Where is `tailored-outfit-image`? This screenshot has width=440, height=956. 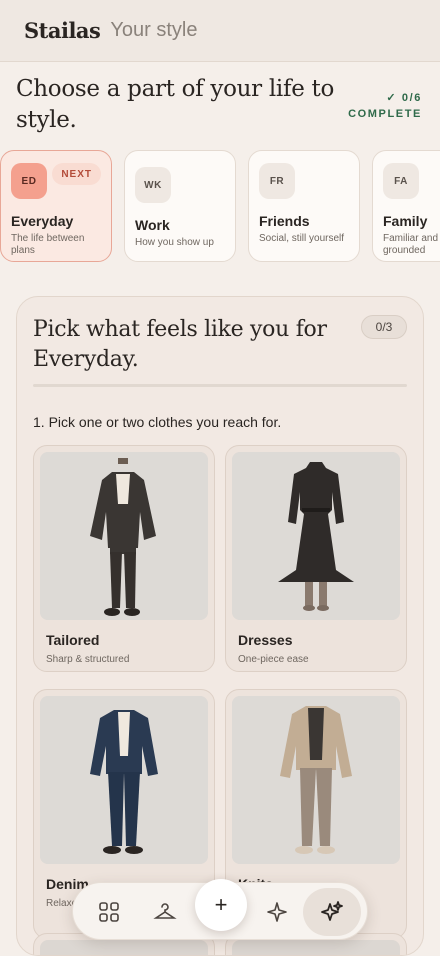
tailored-outfit-image is located at coordinates (124, 536).